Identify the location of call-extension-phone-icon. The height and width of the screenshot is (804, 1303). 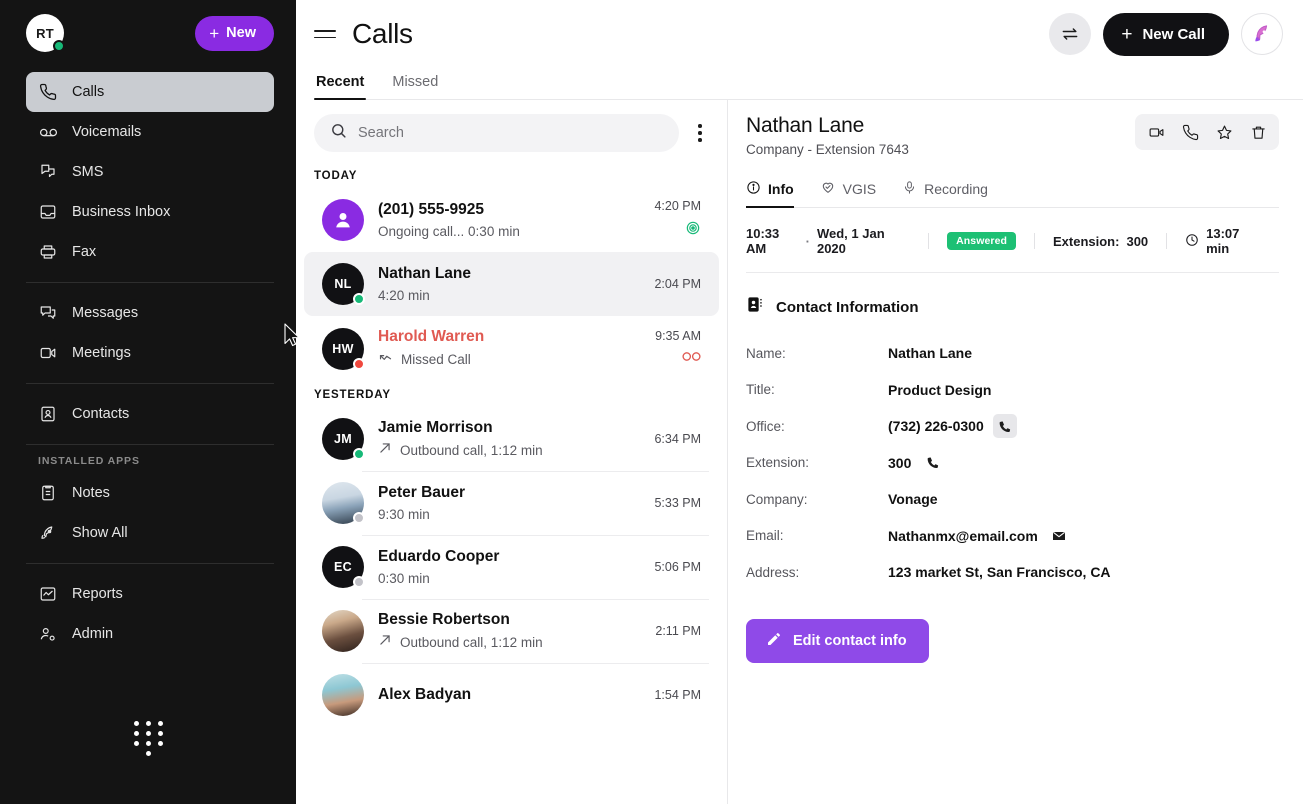
(932, 463).